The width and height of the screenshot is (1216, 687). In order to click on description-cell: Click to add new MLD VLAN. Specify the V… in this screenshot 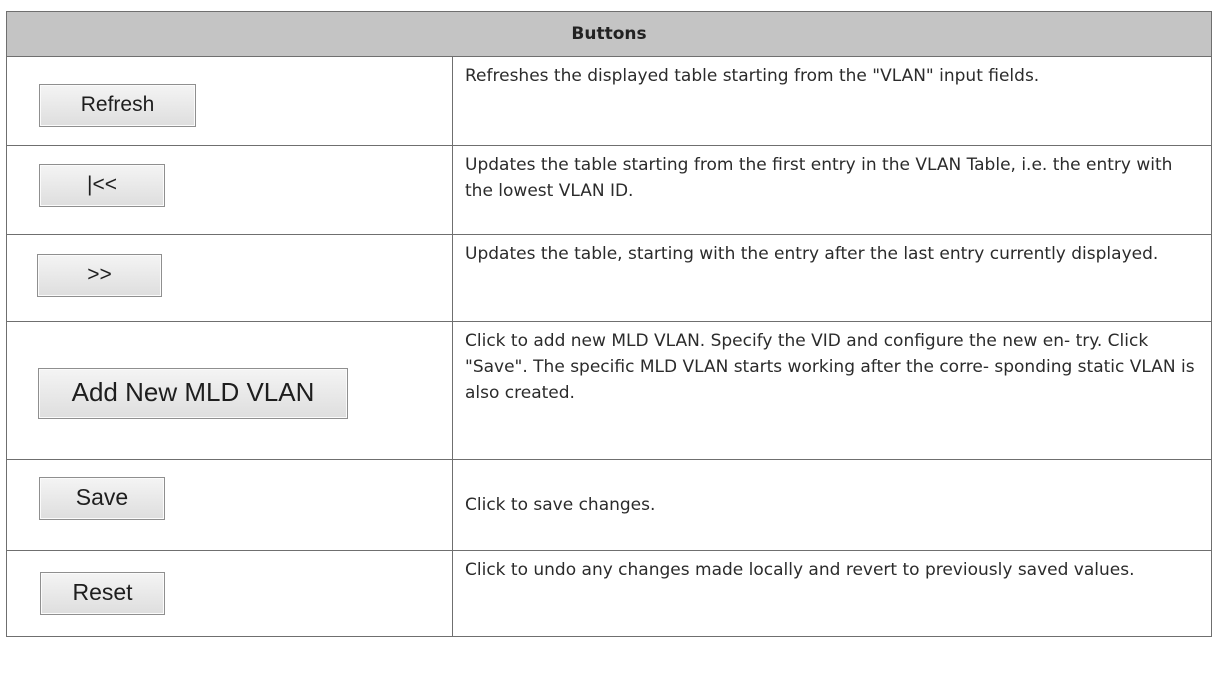, I will do `click(832, 390)`.